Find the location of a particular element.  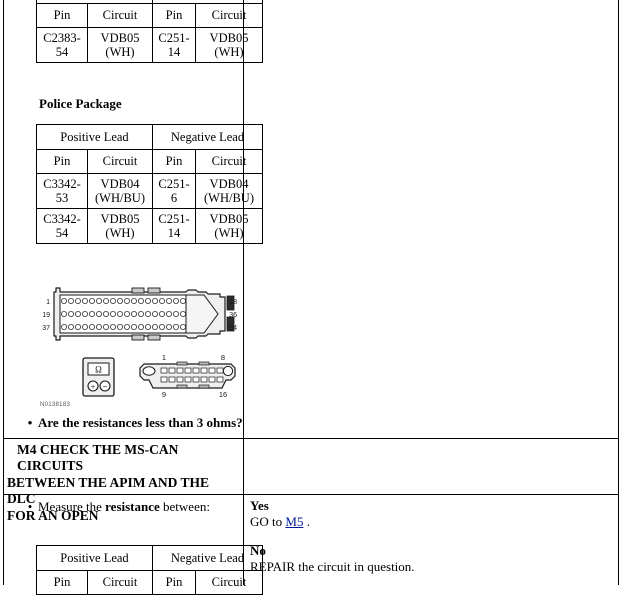

step-m4-heading-line-1: M4 CHECK THE MS-CAN CIRCUITS is located at coordinates (98, 458).